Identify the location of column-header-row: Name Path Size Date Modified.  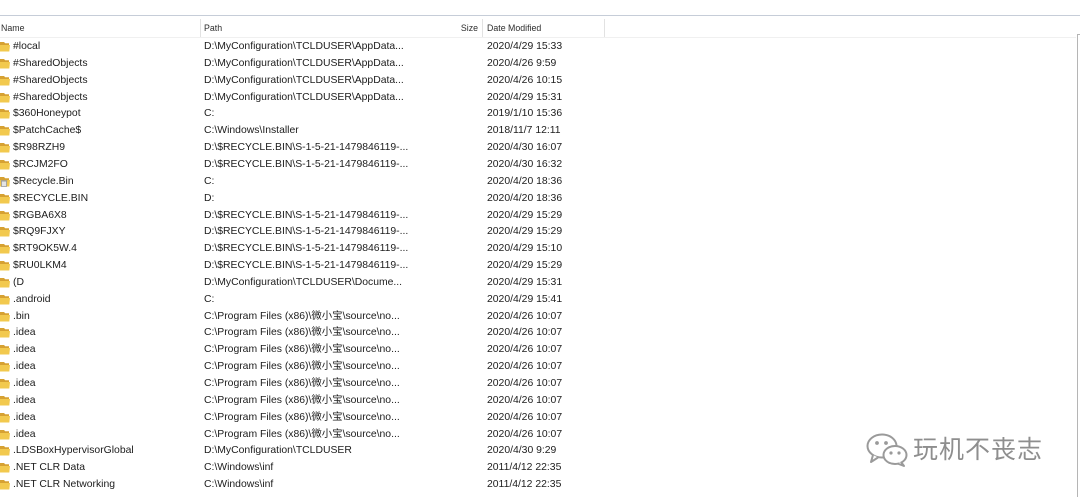
(538, 28).